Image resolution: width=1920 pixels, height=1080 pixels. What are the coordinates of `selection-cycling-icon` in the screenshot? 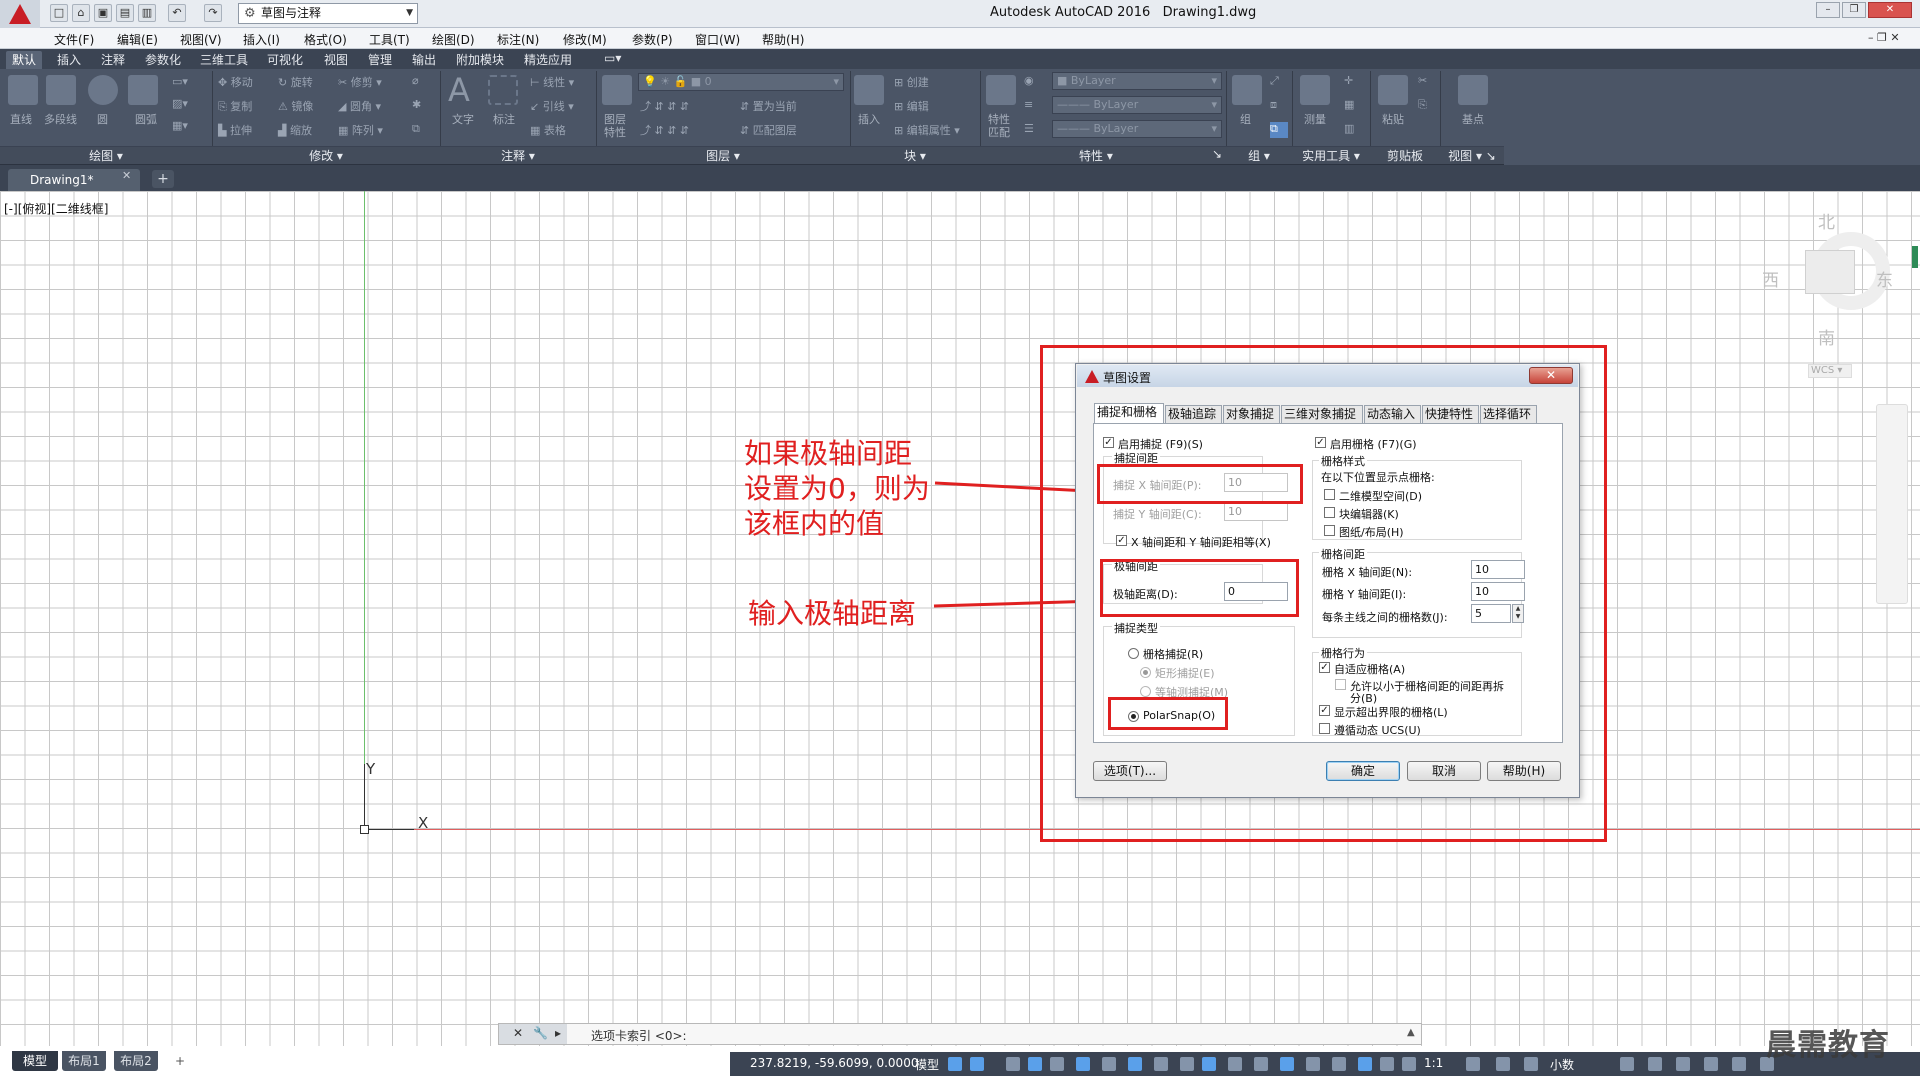 It's located at (1235, 1064).